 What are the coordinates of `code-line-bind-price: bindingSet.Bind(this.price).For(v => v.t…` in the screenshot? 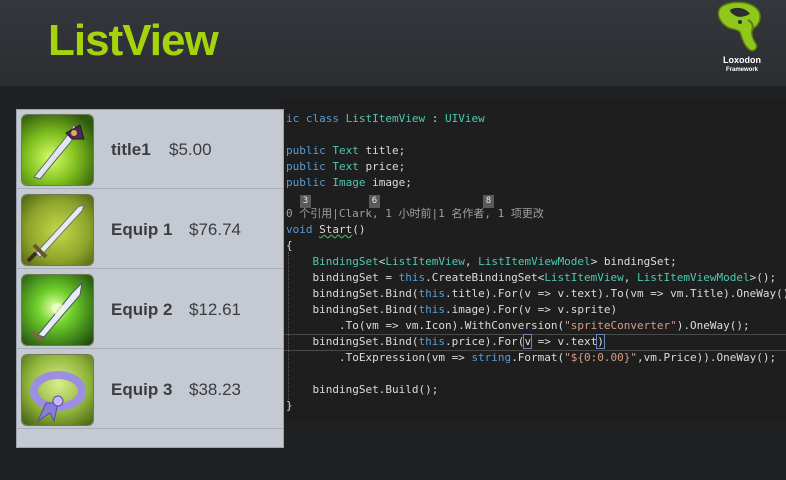 It's located at (445, 341).